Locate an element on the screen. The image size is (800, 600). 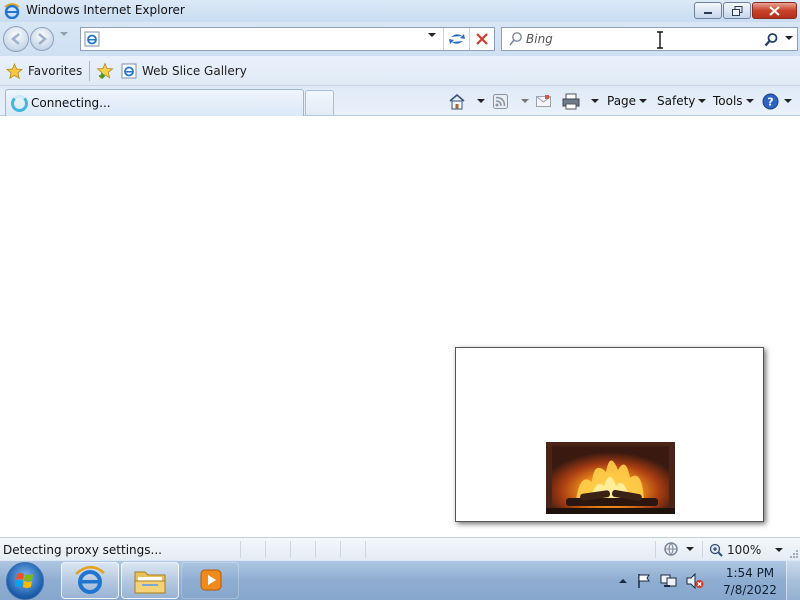
favorites-bar: Favorites Web Slice Gallery is located at coordinates (400, 71).